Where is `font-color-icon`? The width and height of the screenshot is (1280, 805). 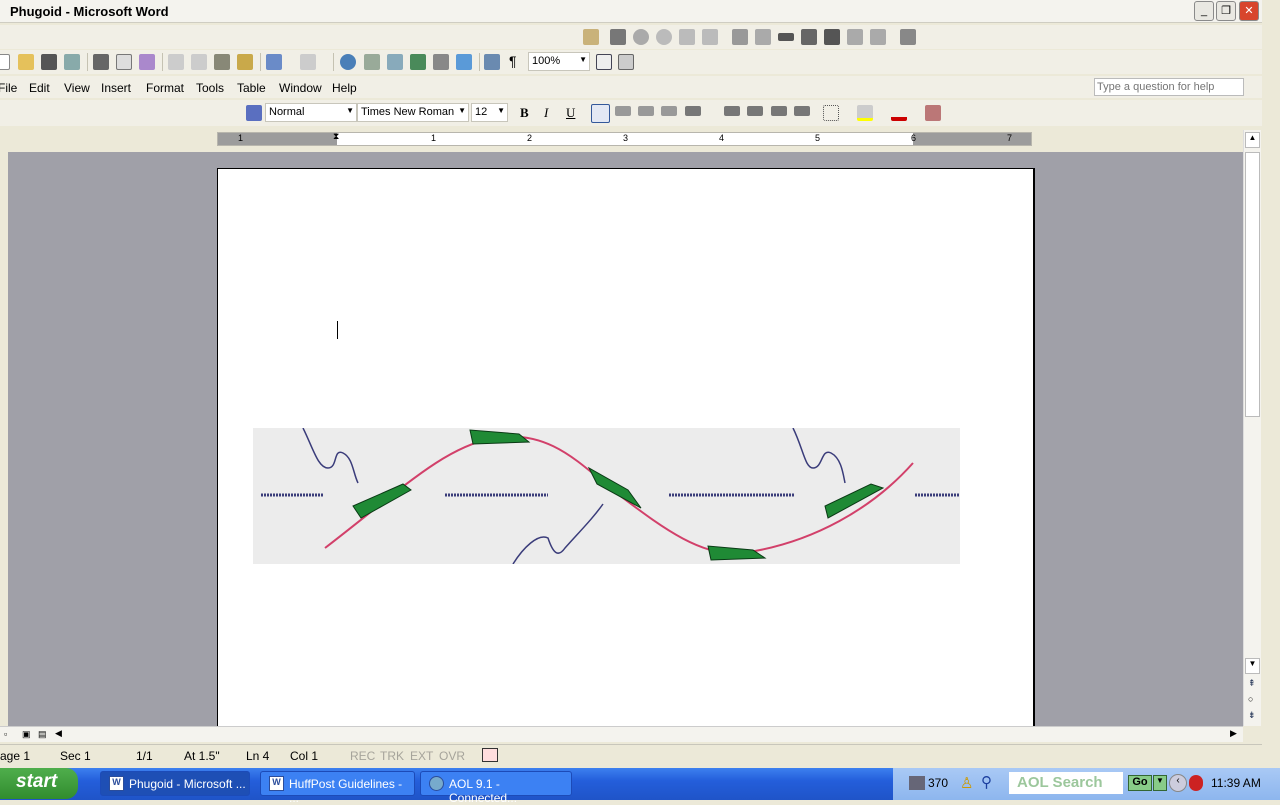 font-color-icon is located at coordinates (899, 113).